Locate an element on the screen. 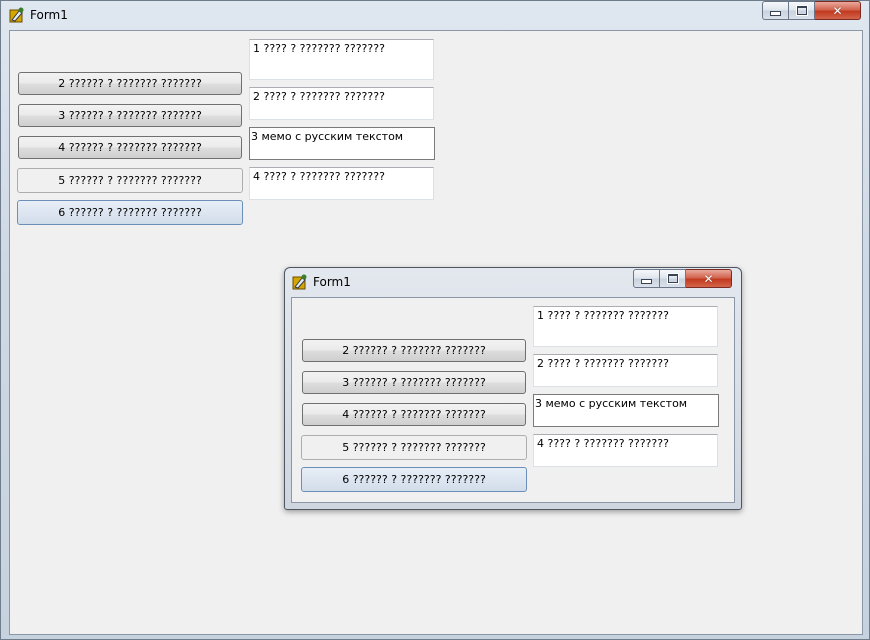 The image size is (870, 640). main-titlebar: Form1 ✕ is located at coordinates (435, 15).